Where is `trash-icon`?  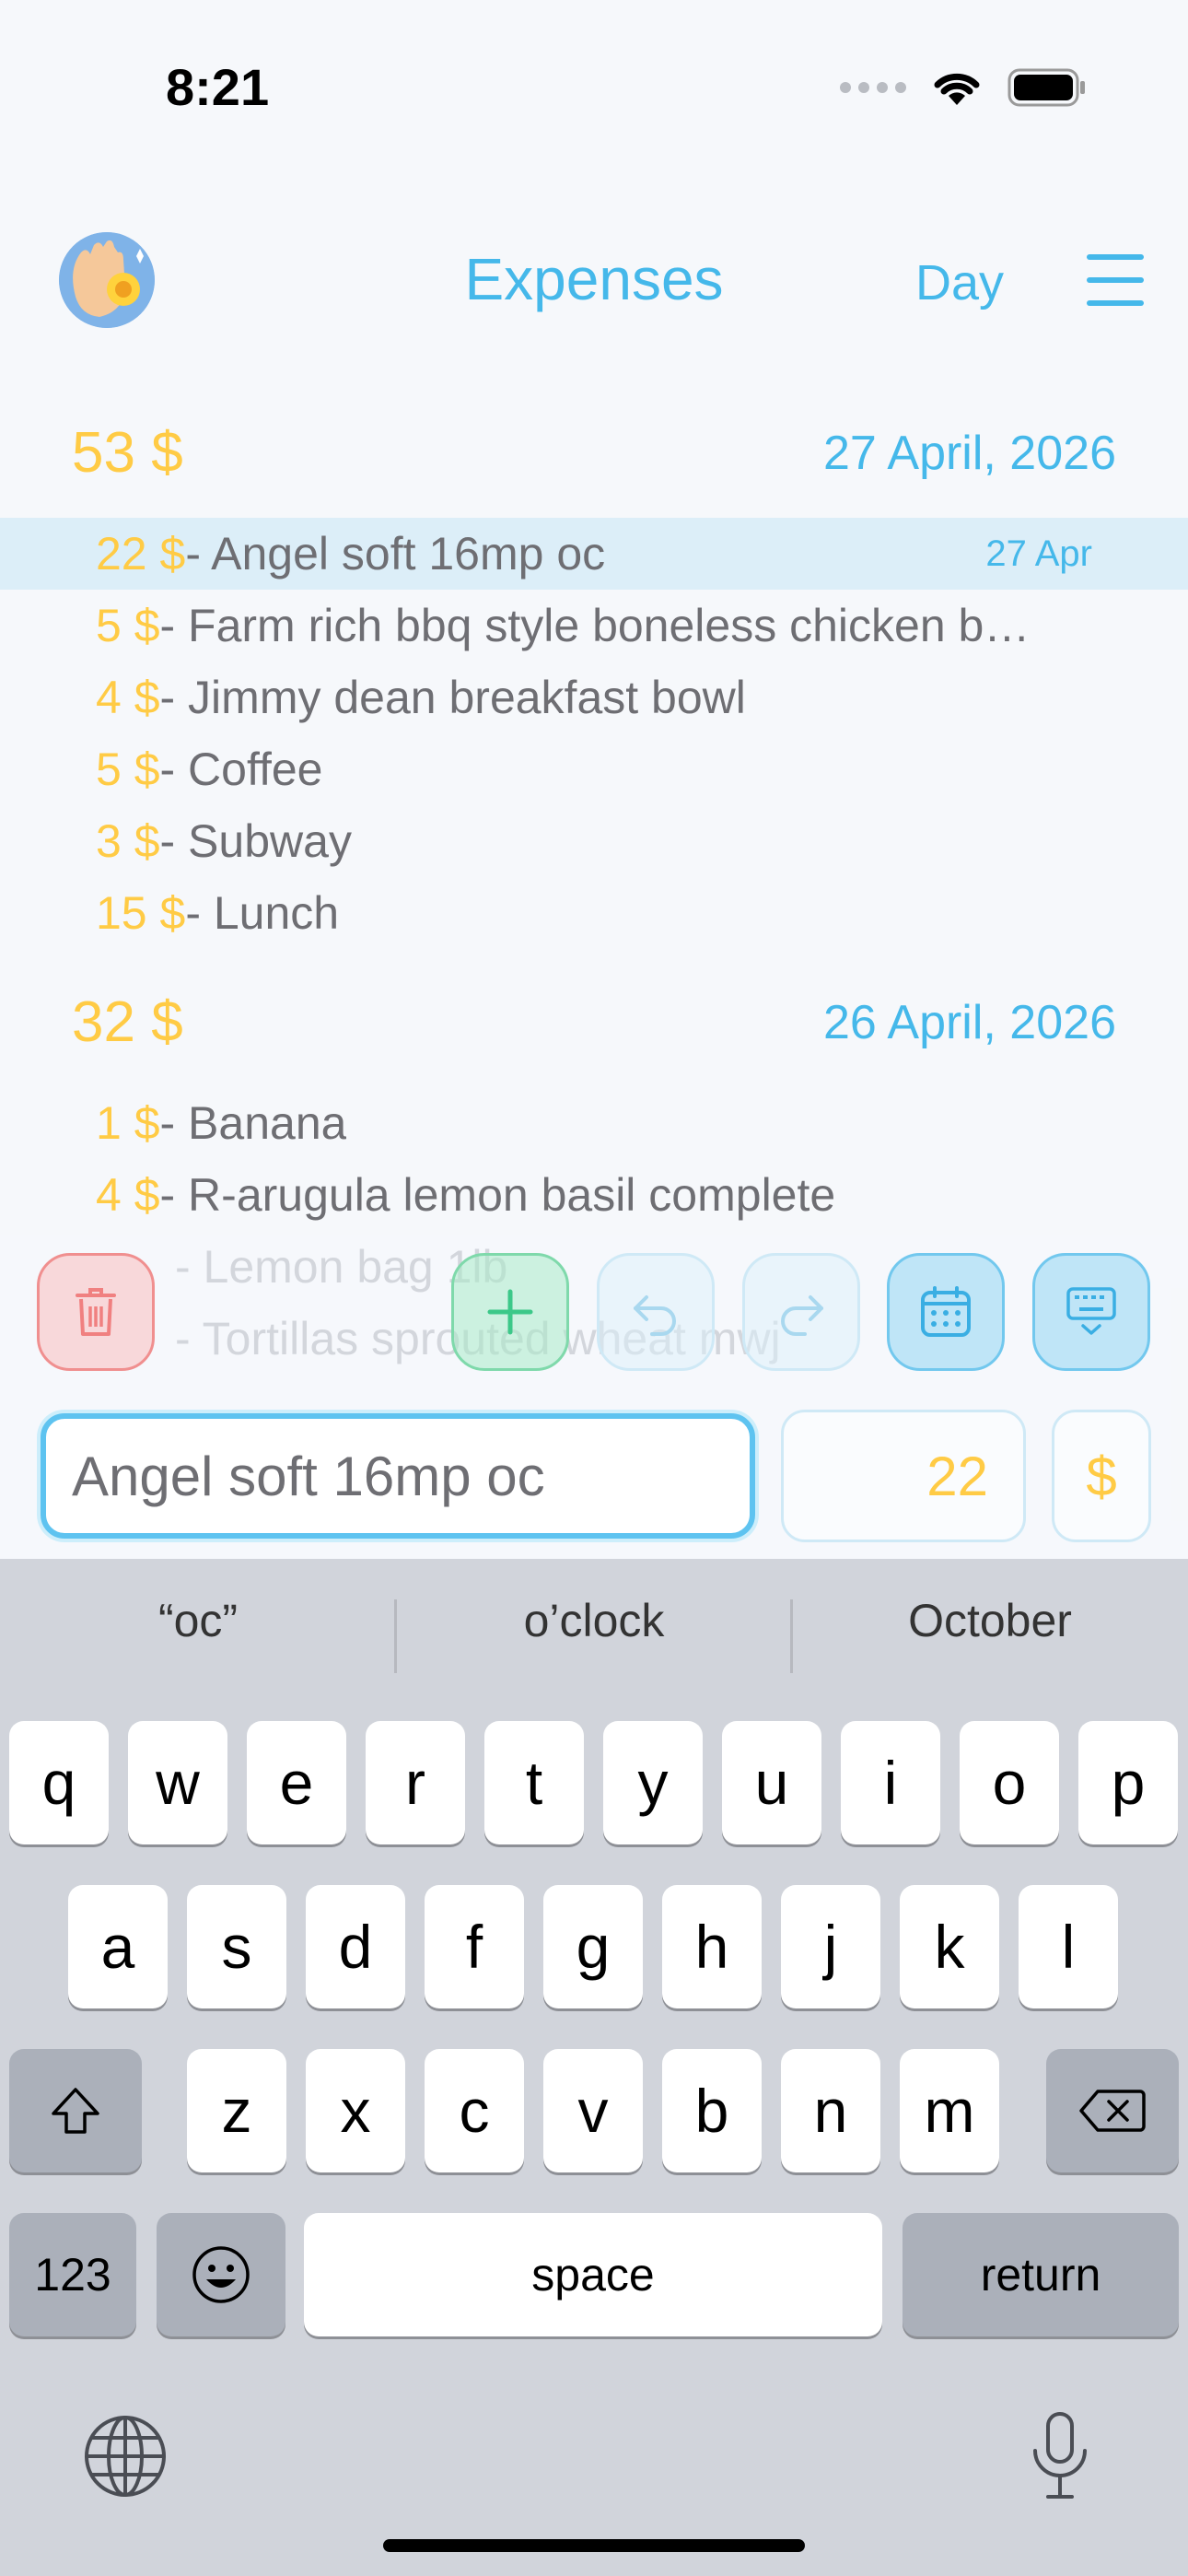
trash-icon is located at coordinates (96, 1312).